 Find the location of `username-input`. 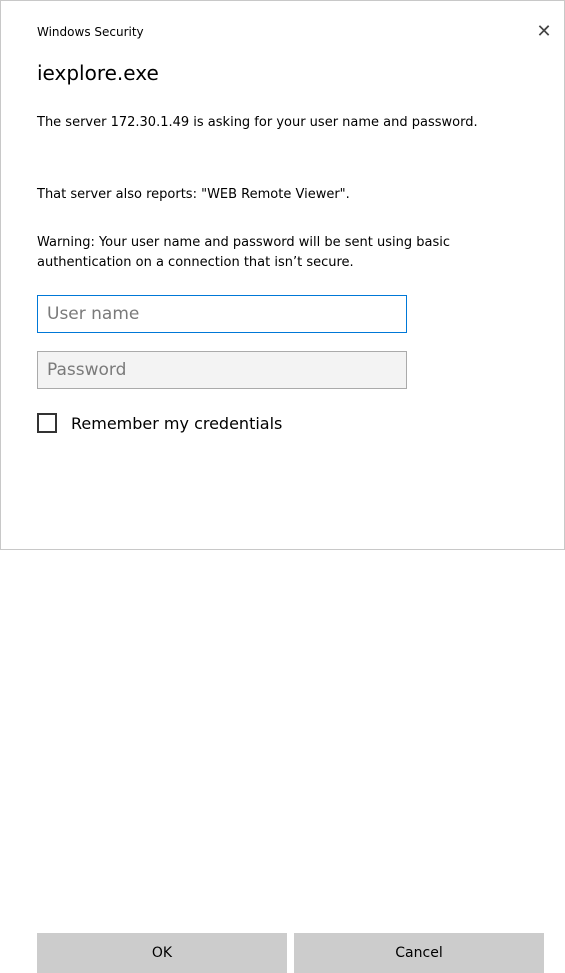

username-input is located at coordinates (222, 314).